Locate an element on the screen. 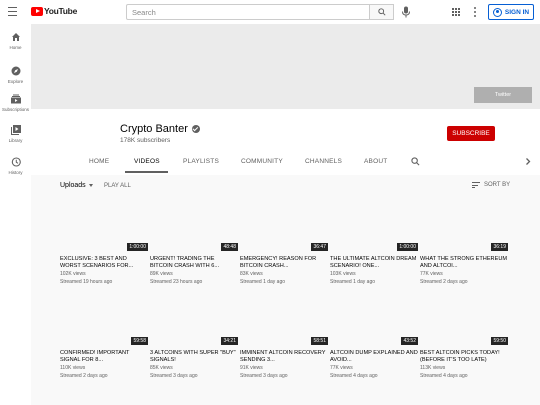 This screenshot has height=405, width=540. sidebar-item-label: Subscriptions is located at coordinates (15, 109).